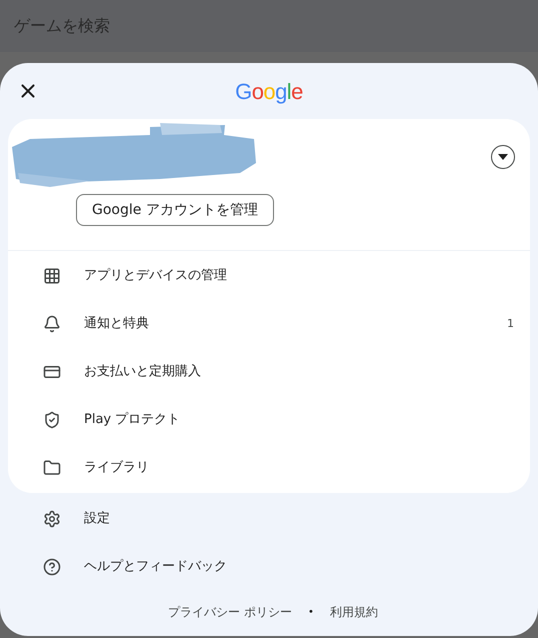  I want to click on menu-item-label: 通知と特典, so click(116, 324).